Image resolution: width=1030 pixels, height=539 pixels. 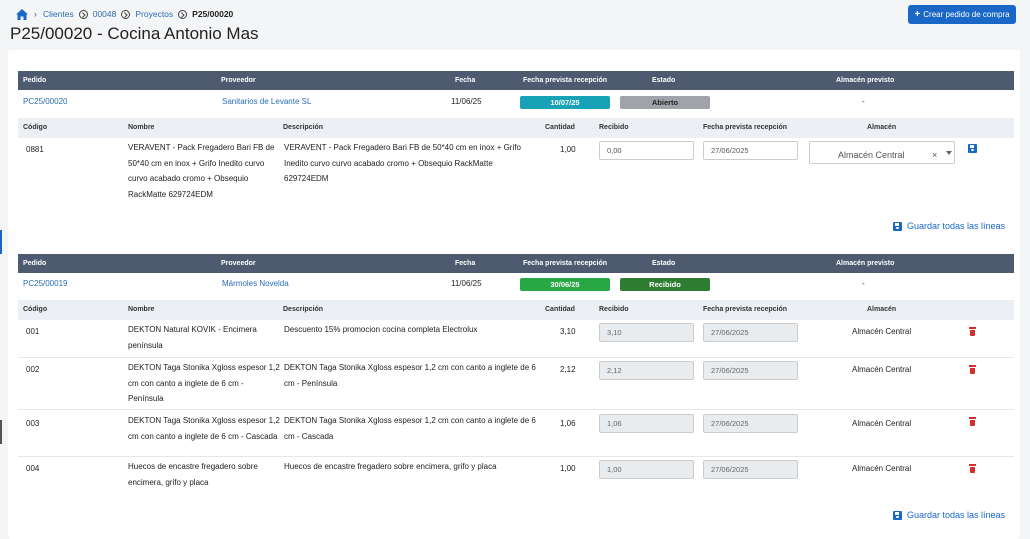 I want to click on status-badge: Recibido, so click(x=665, y=284).